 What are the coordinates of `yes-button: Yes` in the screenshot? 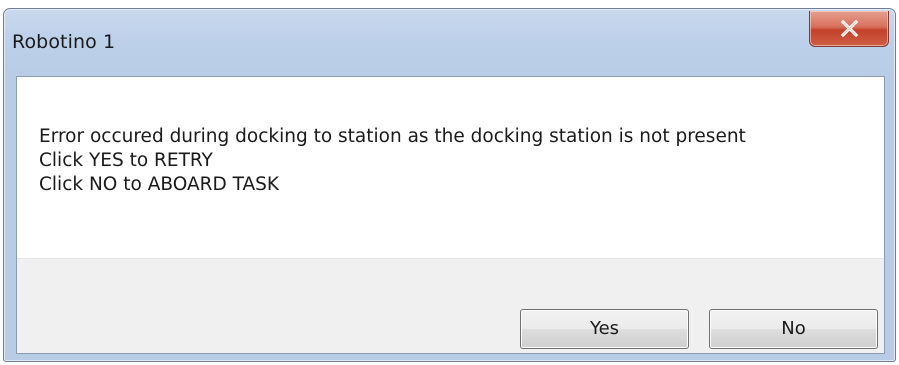 It's located at (604, 329).